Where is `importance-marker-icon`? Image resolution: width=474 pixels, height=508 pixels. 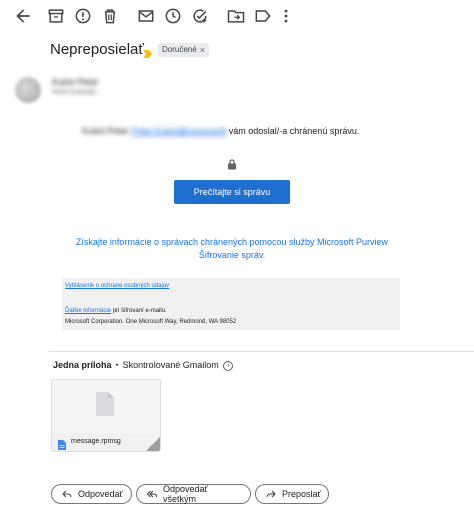 importance-marker-icon is located at coordinates (147, 51).